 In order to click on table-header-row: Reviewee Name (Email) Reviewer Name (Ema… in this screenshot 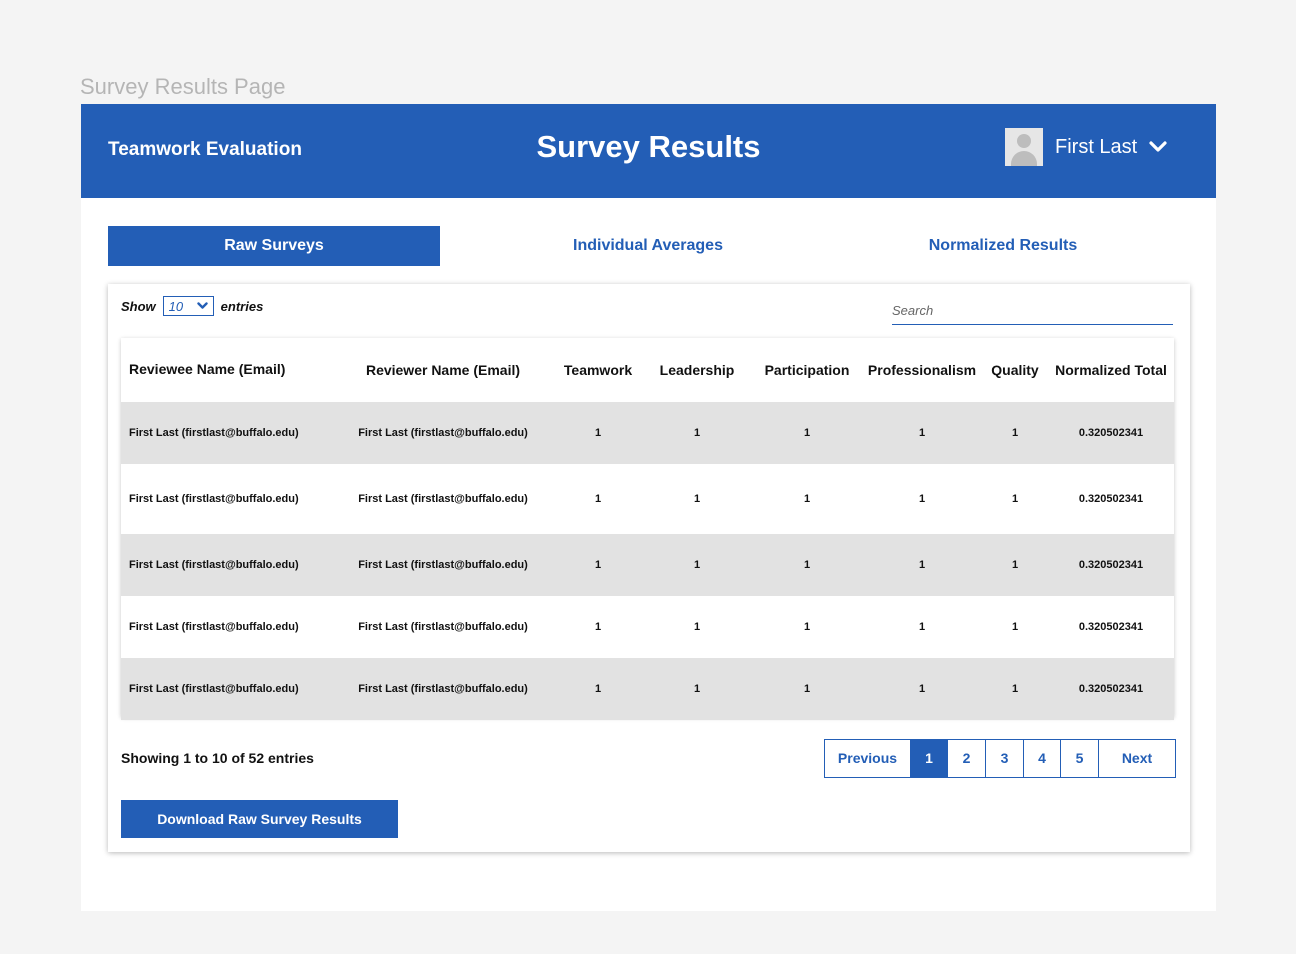, I will do `click(647, 370)`.